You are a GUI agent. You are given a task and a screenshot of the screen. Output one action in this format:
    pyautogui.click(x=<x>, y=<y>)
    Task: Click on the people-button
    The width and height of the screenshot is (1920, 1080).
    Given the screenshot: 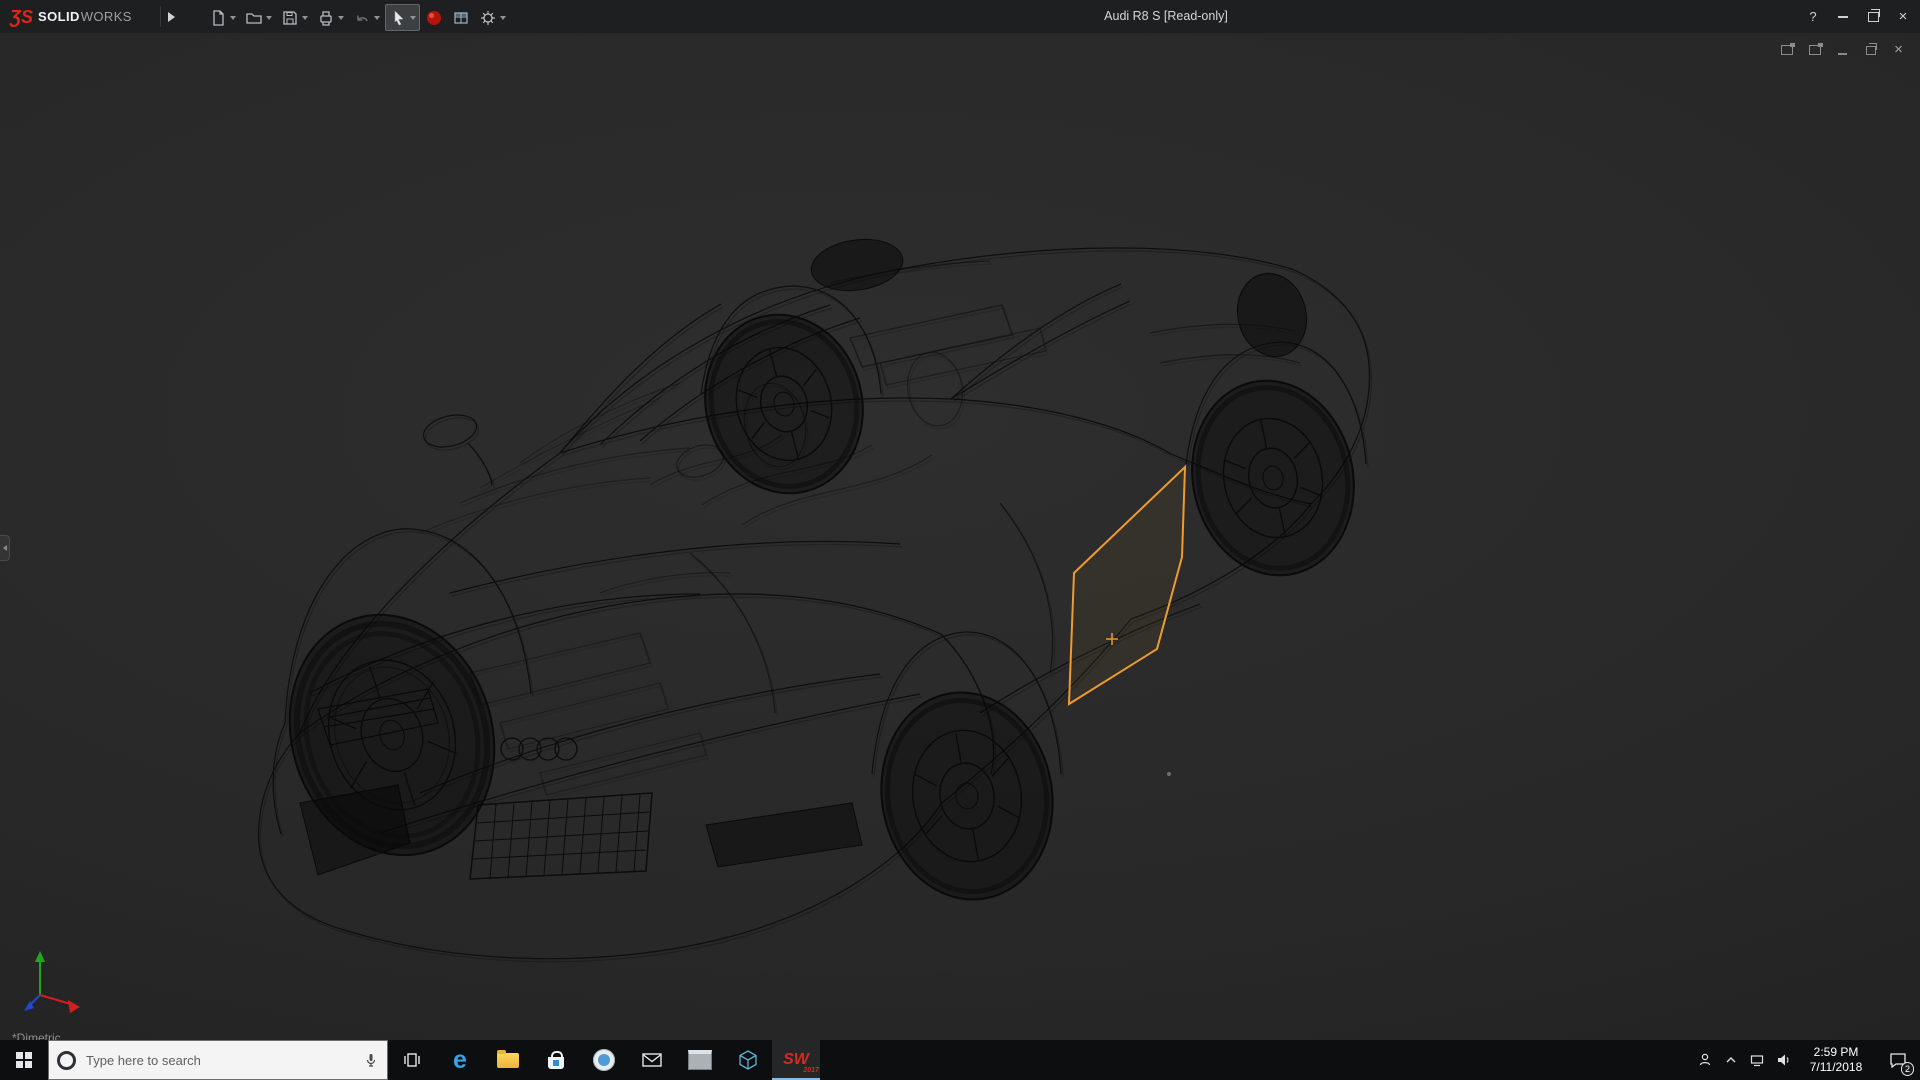 What is the action you would take?
    pyautogui.click(x=1705, y=1060)
    